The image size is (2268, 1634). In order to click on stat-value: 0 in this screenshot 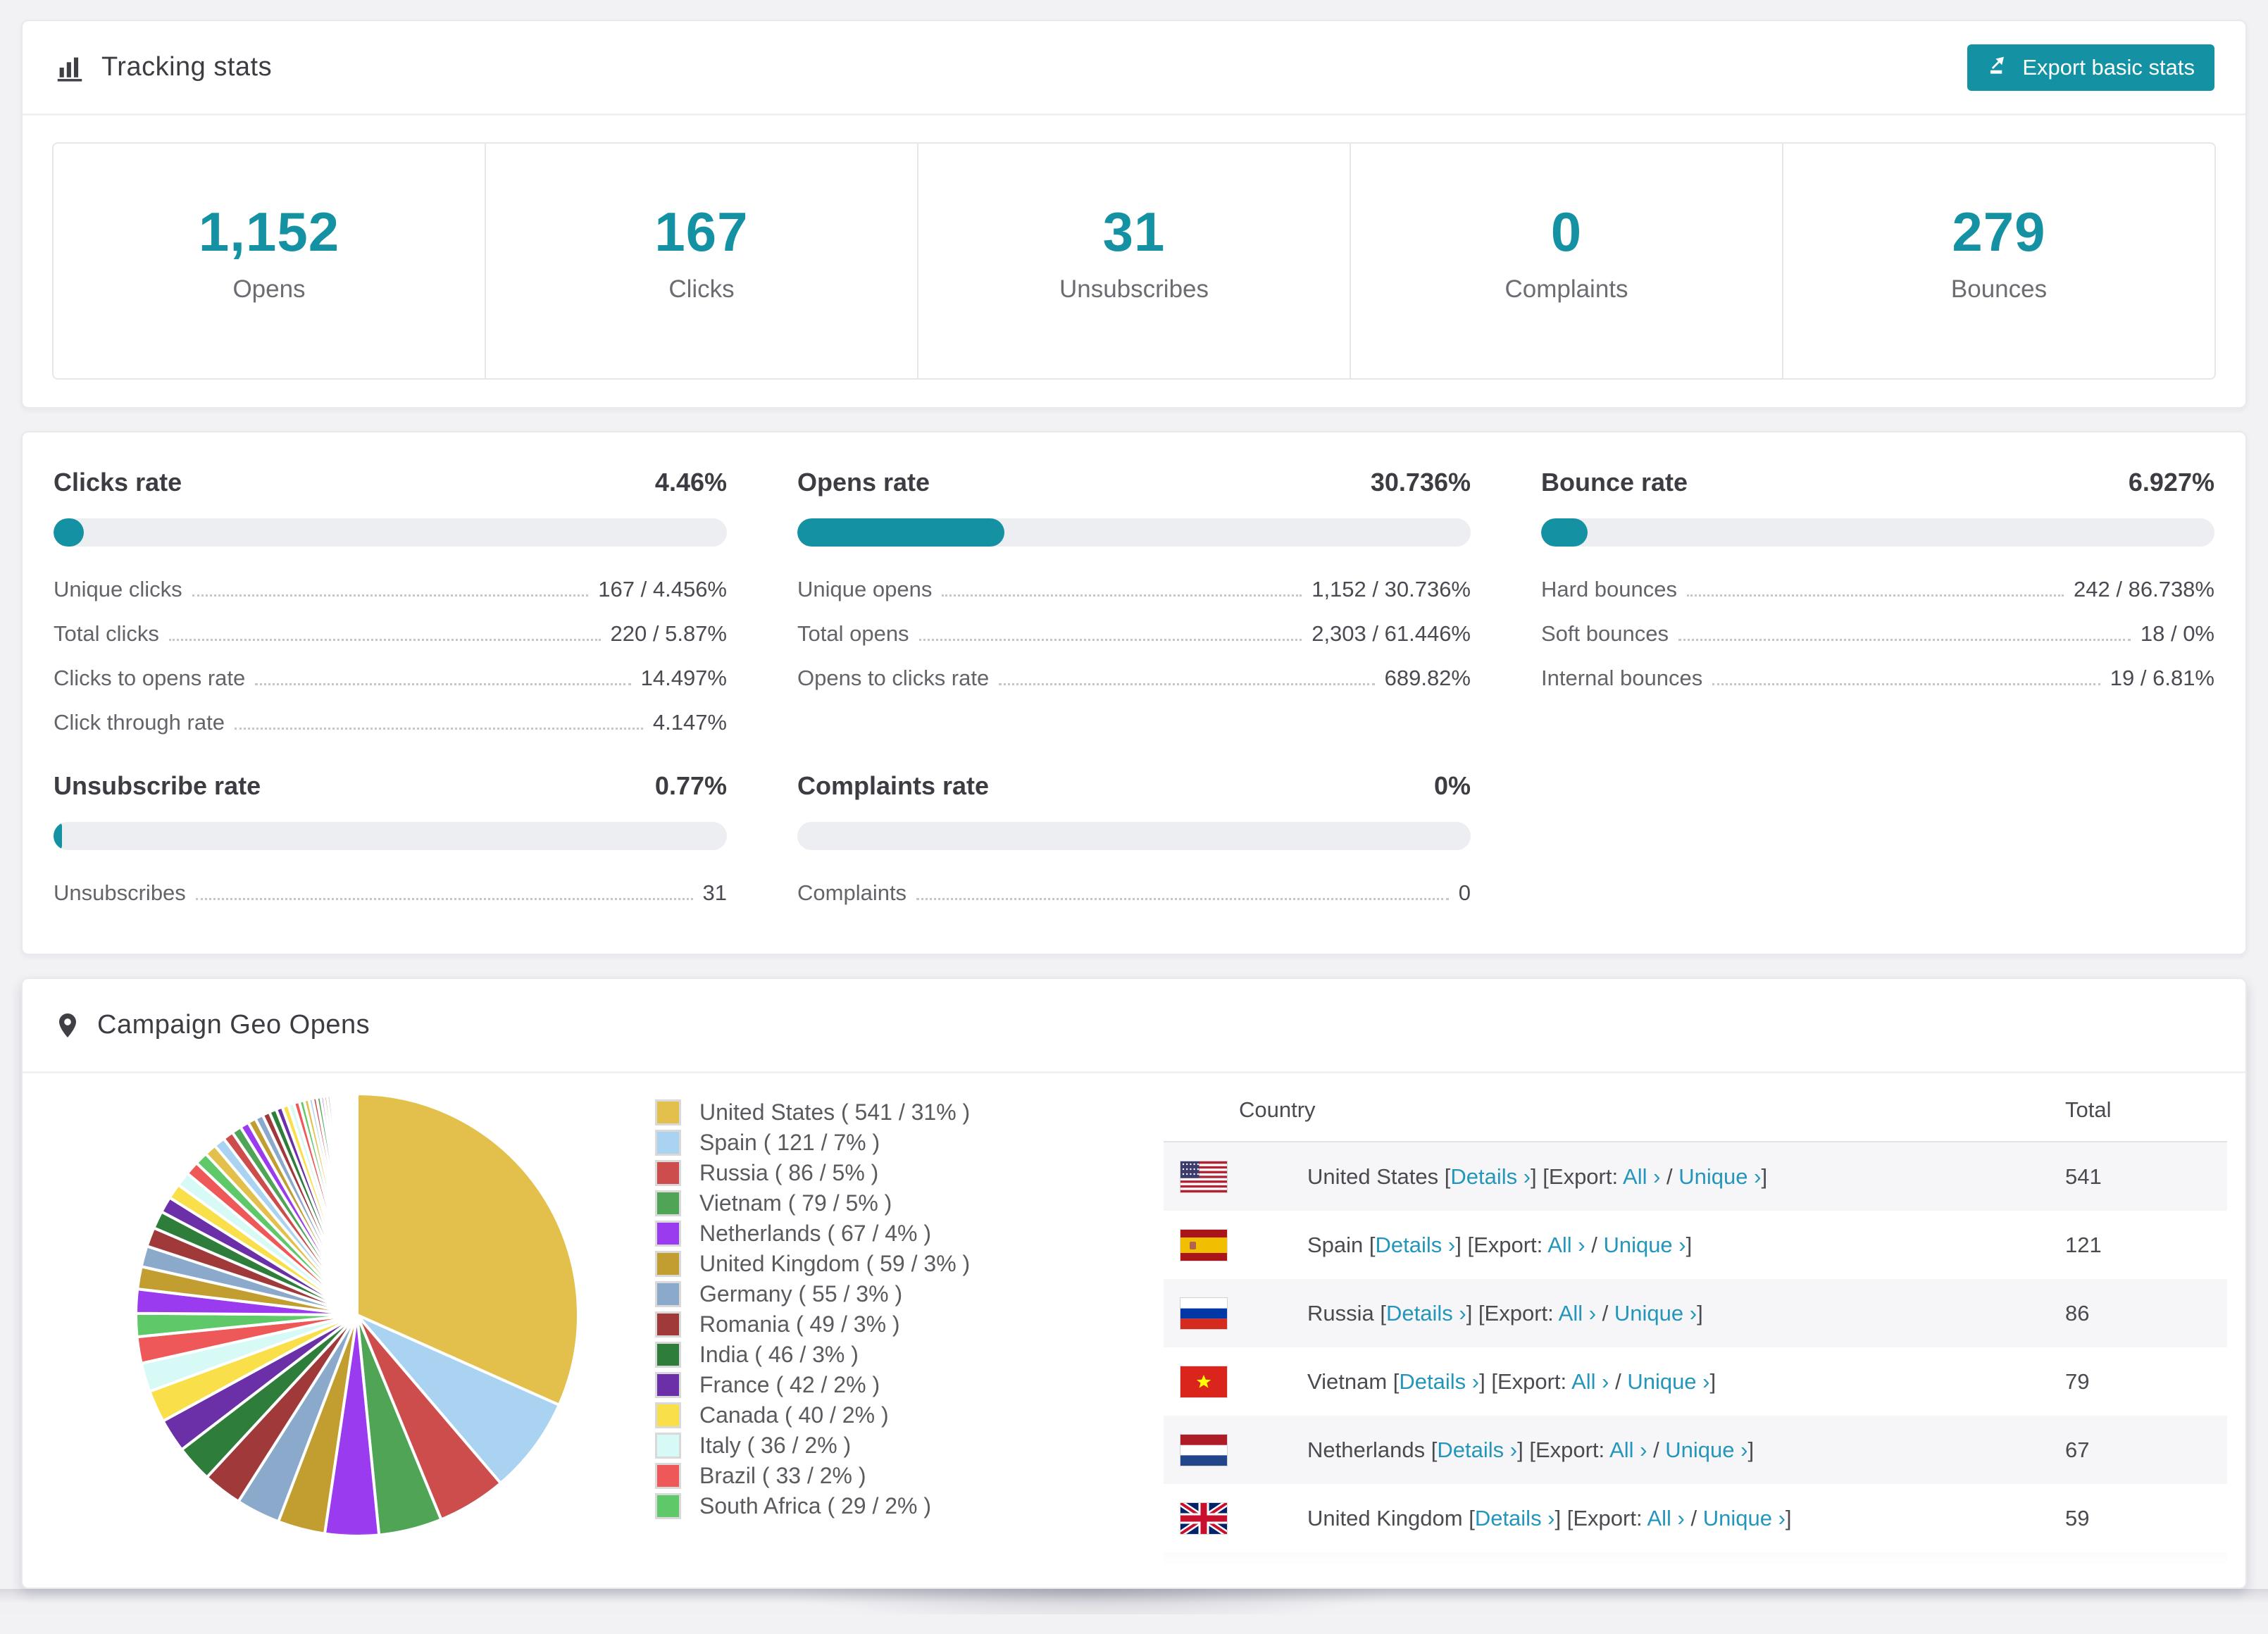, I will do `click(1566, 232)`.